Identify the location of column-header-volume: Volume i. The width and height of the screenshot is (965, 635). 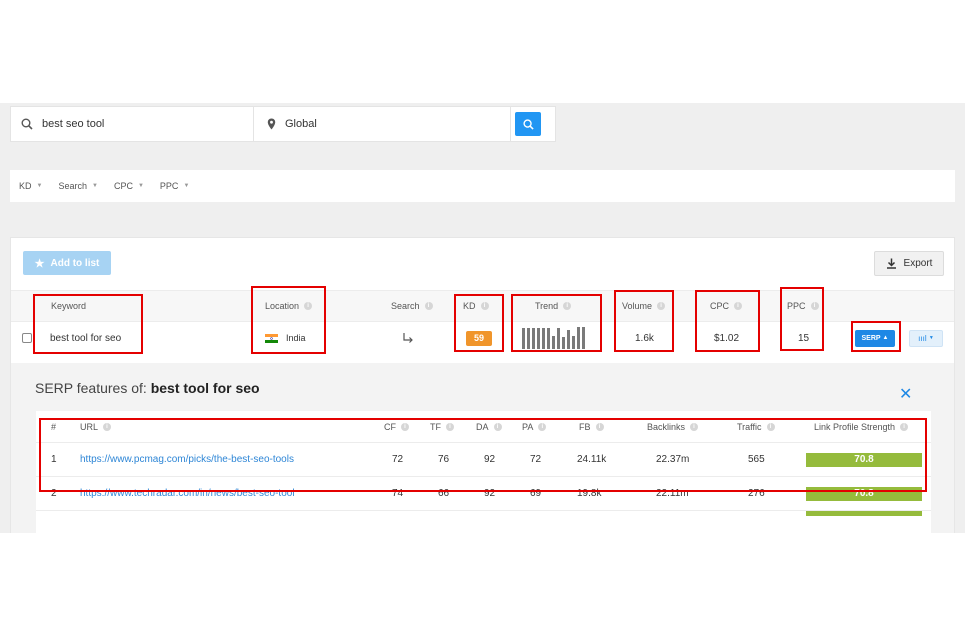
(644, 306).